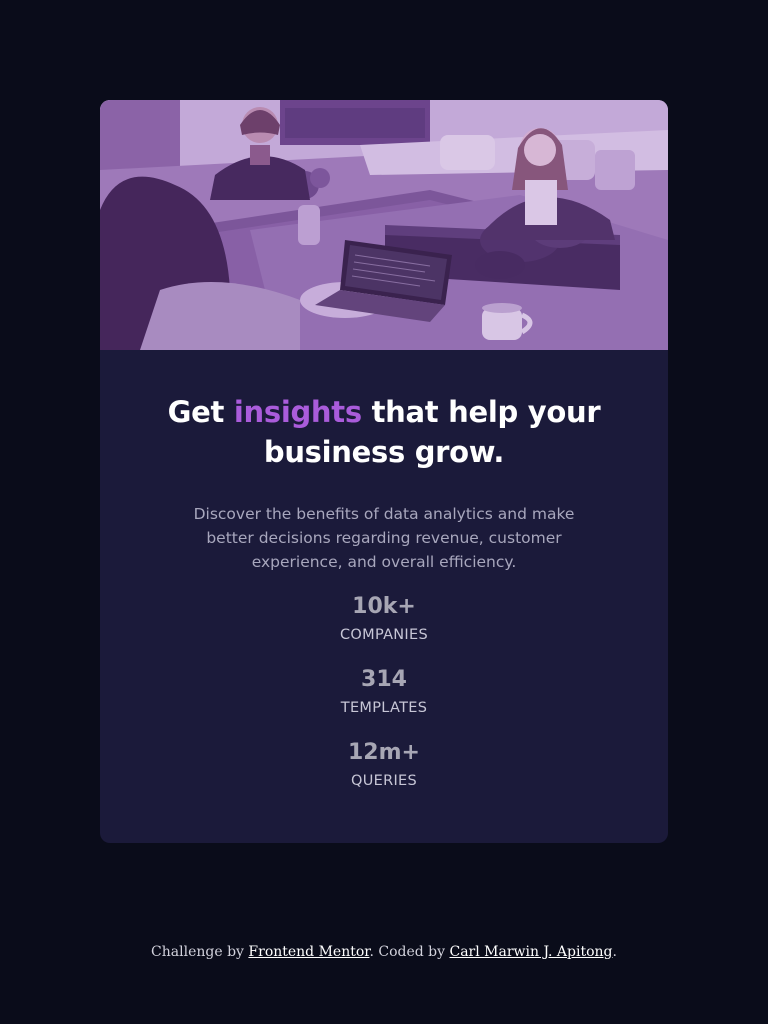  What do you see at coordinates (297, 412) in the screenshot?
I see `headline-accent-word: insights` at bounding box center [297, 412].